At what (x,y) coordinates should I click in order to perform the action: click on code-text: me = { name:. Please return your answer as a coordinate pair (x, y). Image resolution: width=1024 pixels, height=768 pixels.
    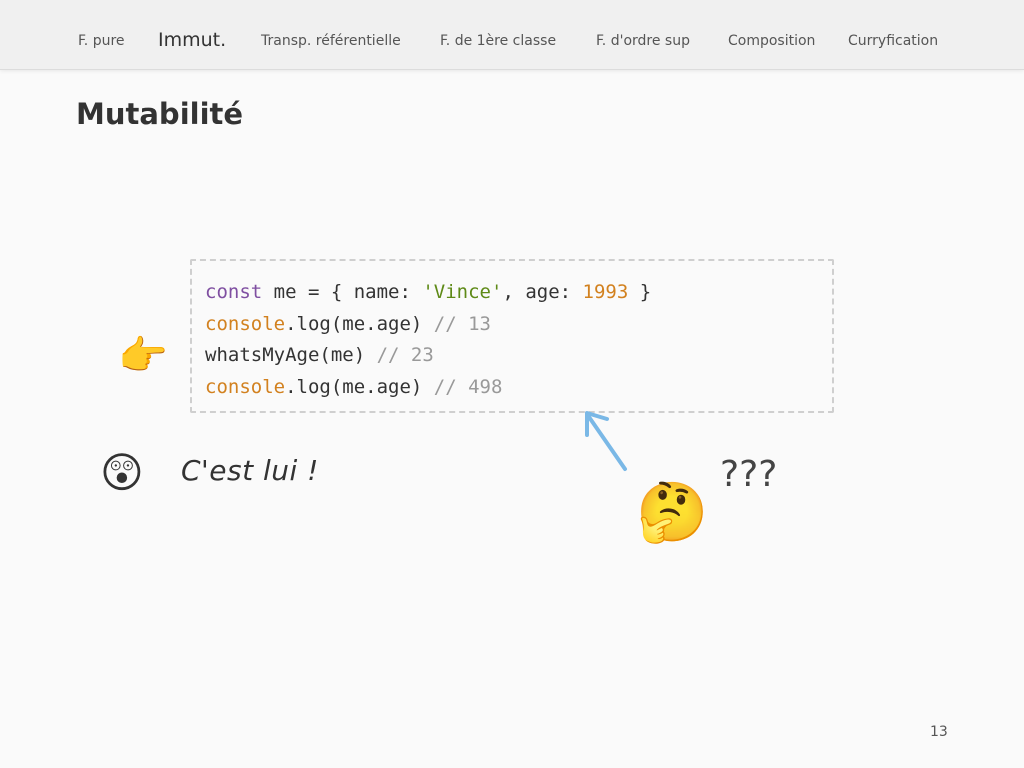
    Looking at the image, I should click on (342, 292).